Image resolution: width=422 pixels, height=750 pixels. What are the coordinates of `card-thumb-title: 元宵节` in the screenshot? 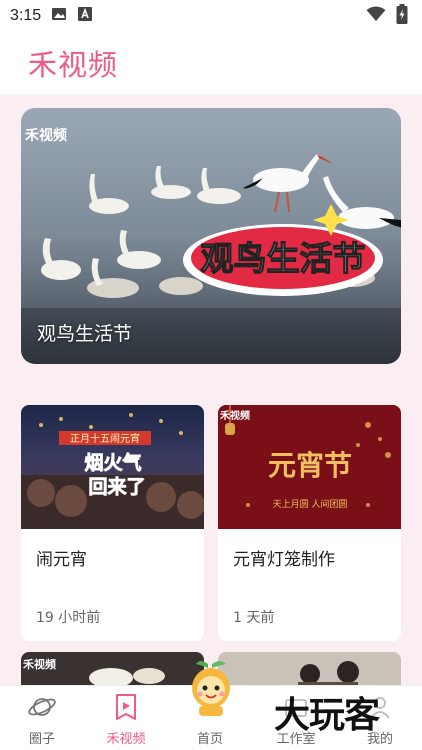 It's located at (310, 465).